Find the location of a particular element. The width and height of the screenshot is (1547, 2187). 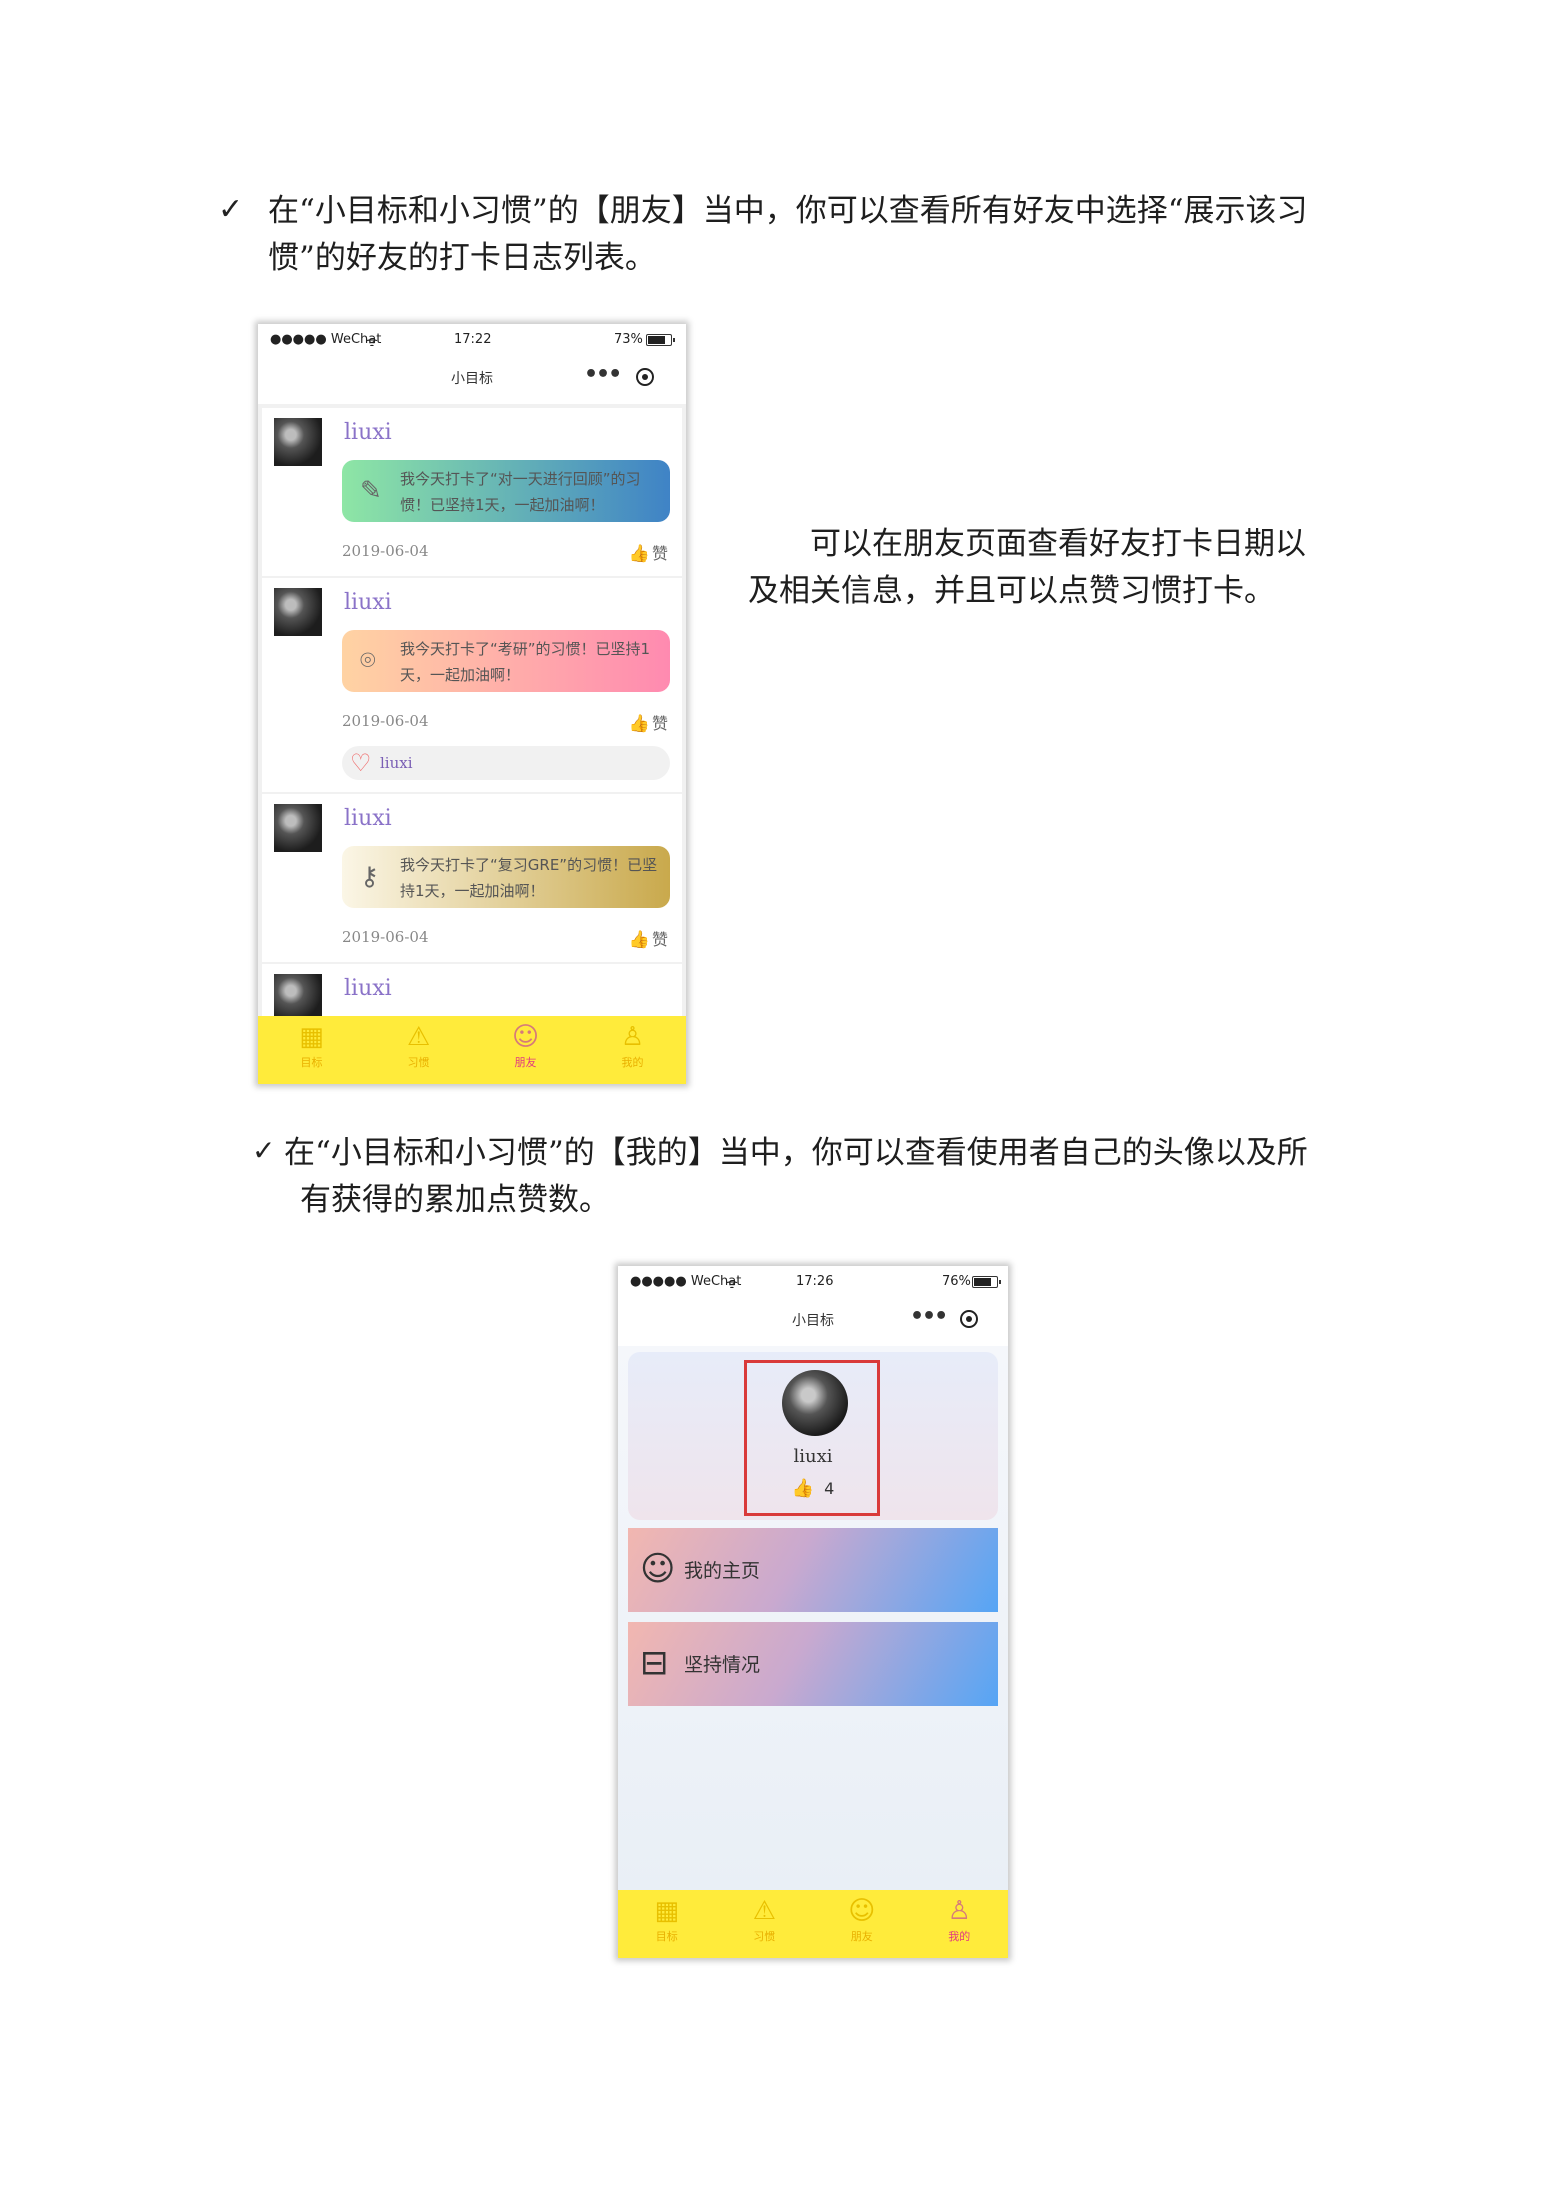

status-bar: ●●●●● WeChat ᯤ 17:22 73% is located at coordinates (472, 338).